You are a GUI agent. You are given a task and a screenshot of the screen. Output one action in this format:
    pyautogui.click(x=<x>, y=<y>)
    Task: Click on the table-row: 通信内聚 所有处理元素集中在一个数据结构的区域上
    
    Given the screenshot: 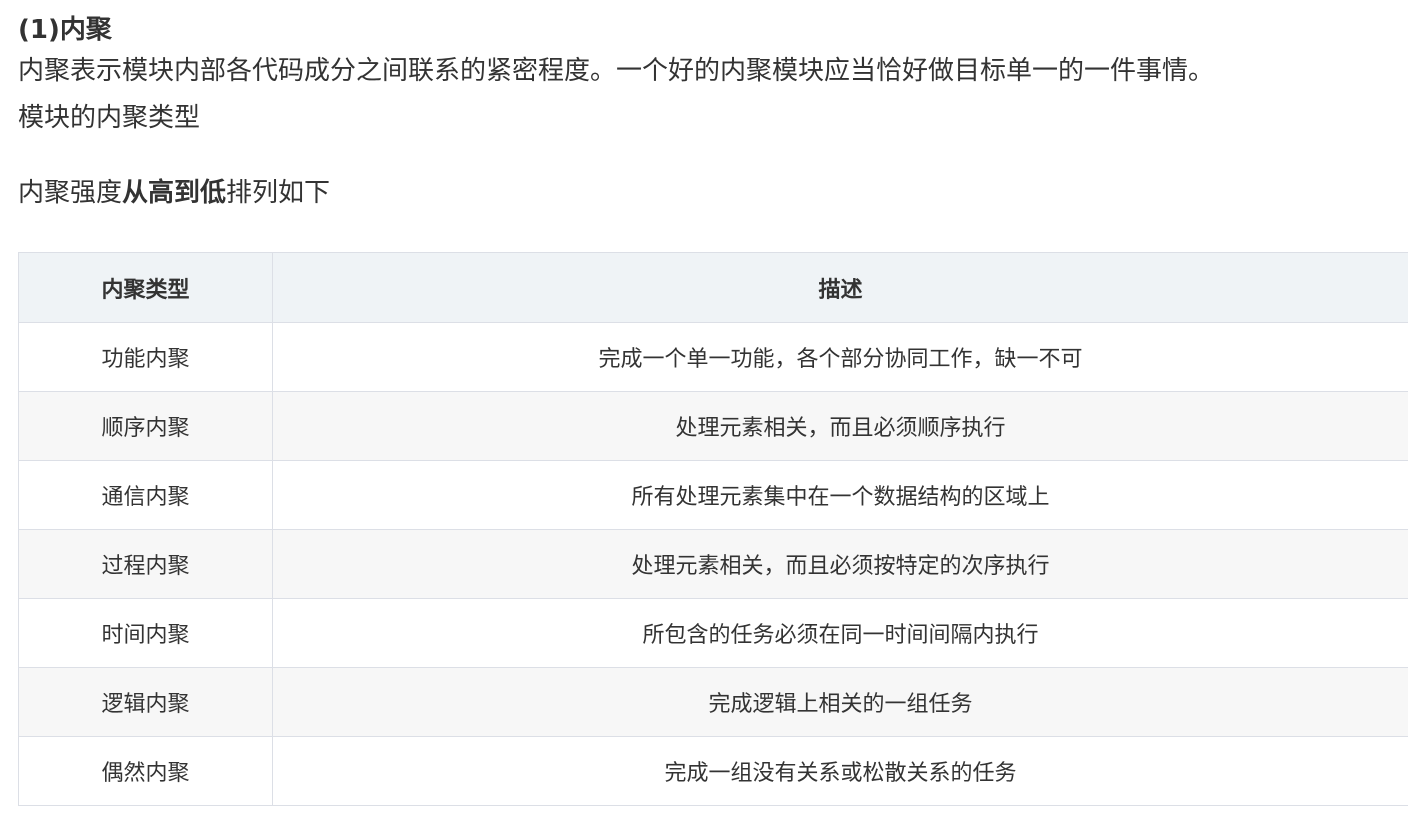 What is the action you would take?
    pyautogui.click(x=713, y=495)
    